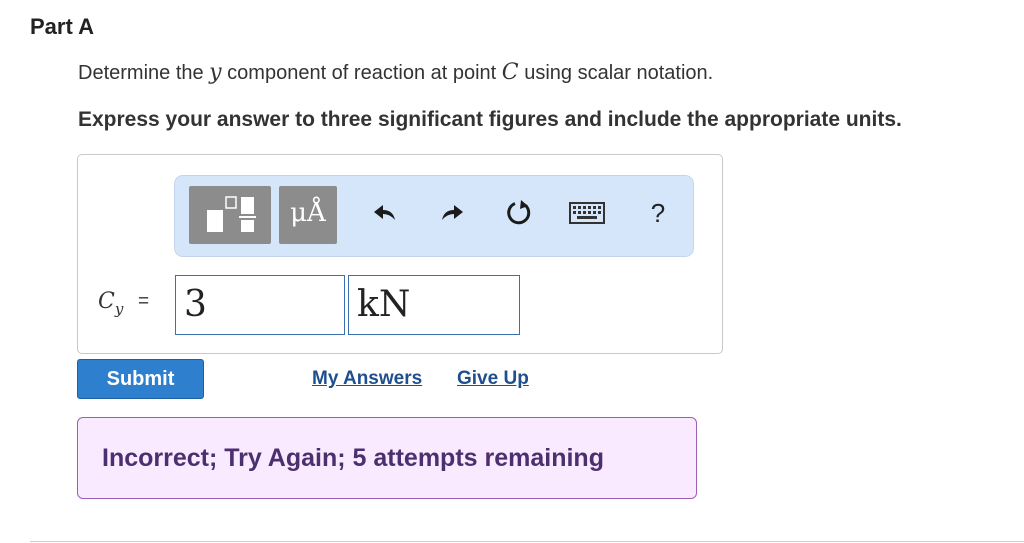 This screenshot has height=543, width=1024. What do you see at coordinates (510, 72) in the screenshot?
I see `question-var-c: C` at bounding box center [510, 72].